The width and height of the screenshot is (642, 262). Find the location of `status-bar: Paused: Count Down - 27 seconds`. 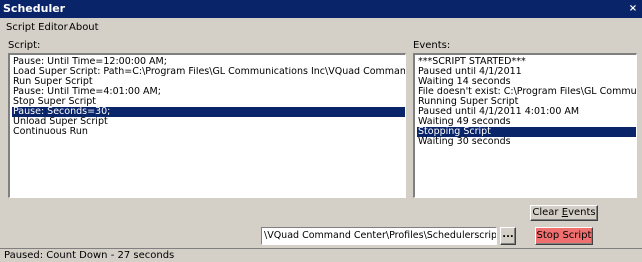

status-bar: Paused: Count Down - 27 seconds is located at coordinates (321, 254).